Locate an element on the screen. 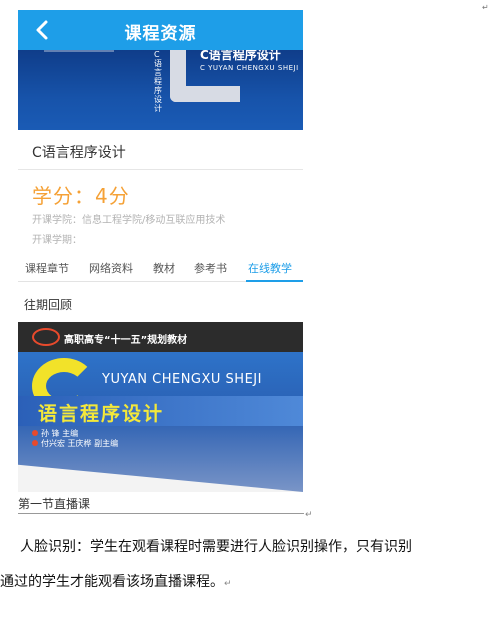 The height and width of the screenshot is (622, 489). tab-textbook: 教材 is located at coordinates (164, 268).